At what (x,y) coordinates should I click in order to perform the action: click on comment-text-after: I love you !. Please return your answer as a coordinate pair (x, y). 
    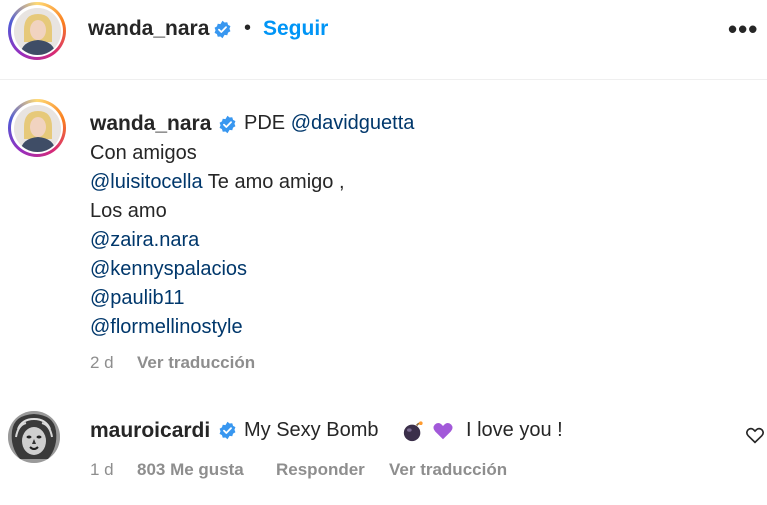
    Looking at the image, I should click on (514, 430).